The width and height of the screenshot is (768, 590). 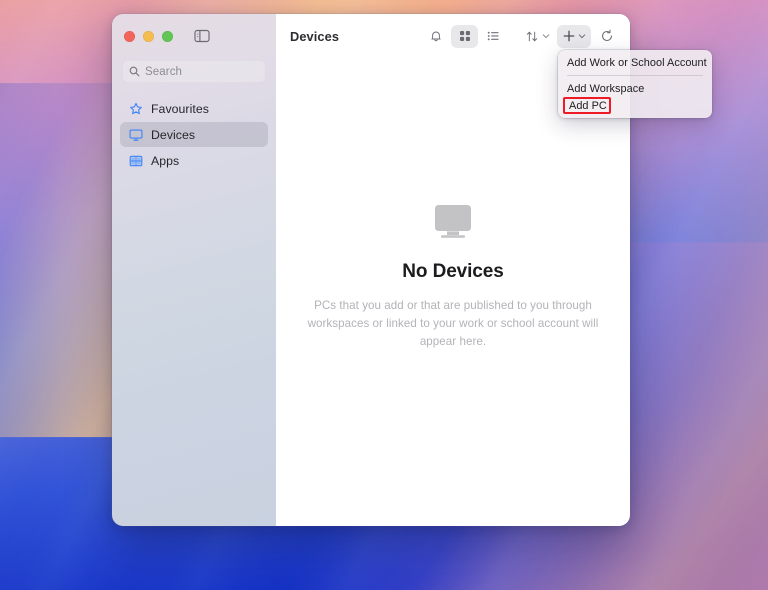 I want to click on toolbar-buttons, so click(x=521, y=36).